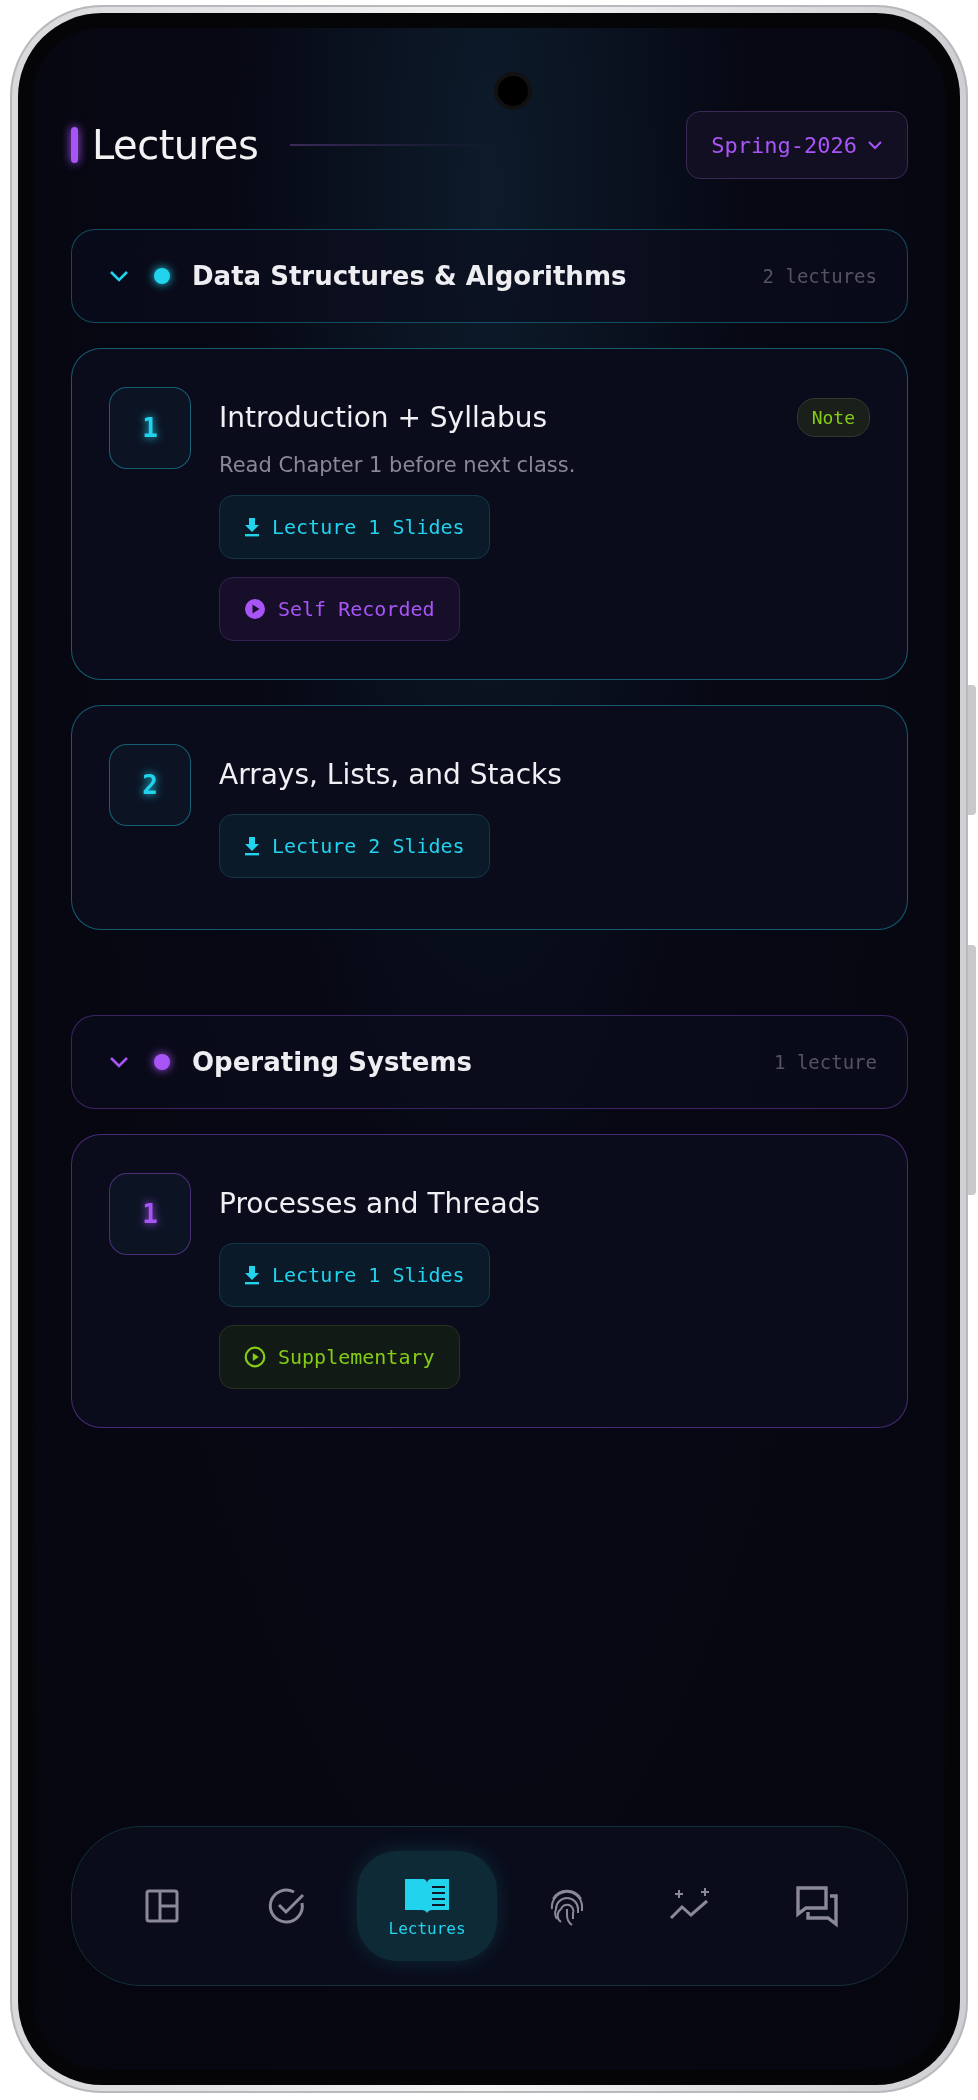 This screenshot has width=978, height=2100. What do you see at coordinates (339, 1357) in the screenshot?
I see `resource-button: Supplementary` at bounding box center [339, 1357].